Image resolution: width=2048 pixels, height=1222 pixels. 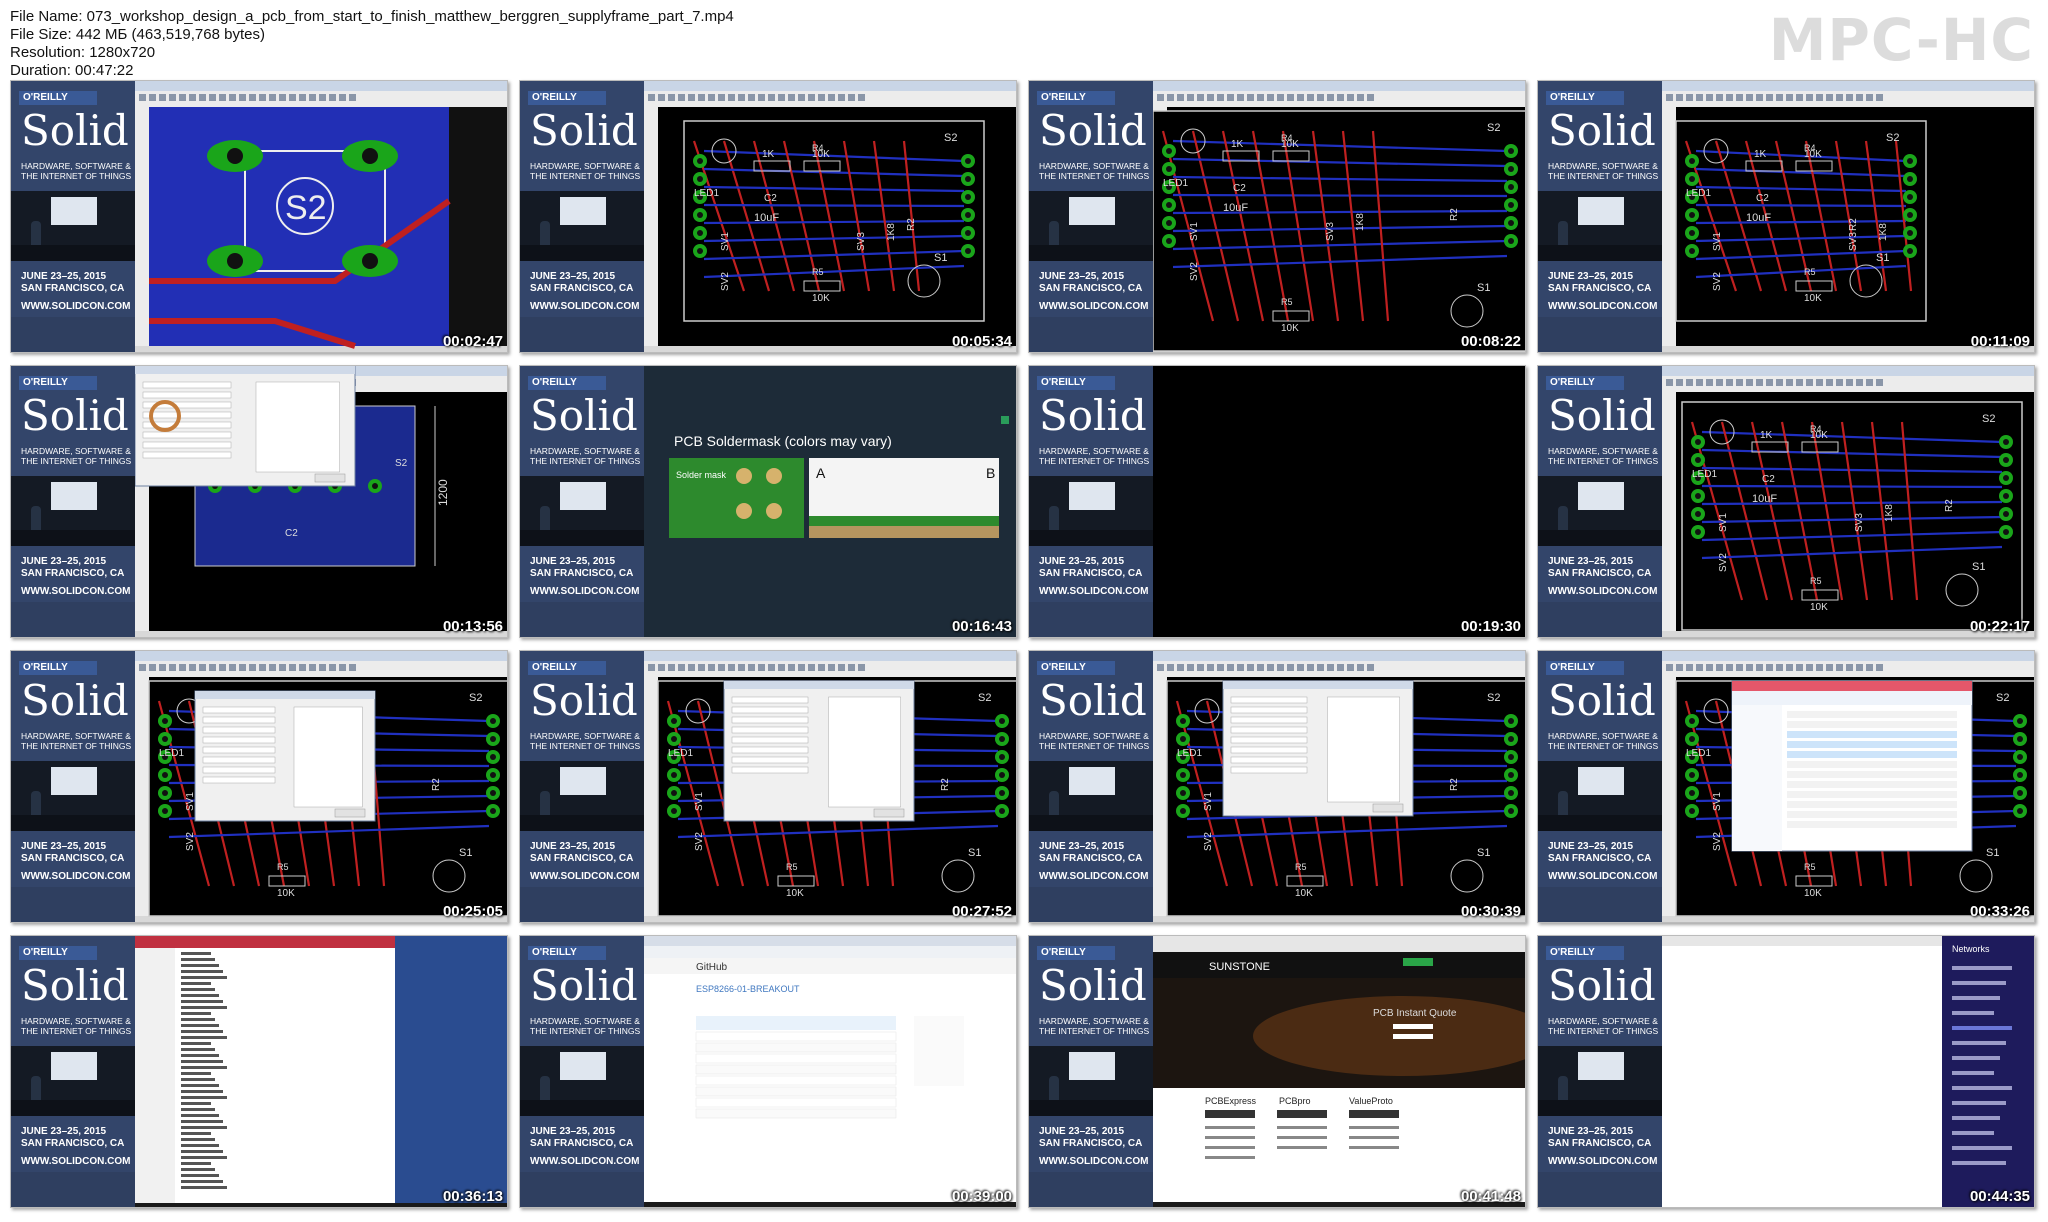 I want to click on solder-mask-label: Solder mask, so click(x=701, y=475).